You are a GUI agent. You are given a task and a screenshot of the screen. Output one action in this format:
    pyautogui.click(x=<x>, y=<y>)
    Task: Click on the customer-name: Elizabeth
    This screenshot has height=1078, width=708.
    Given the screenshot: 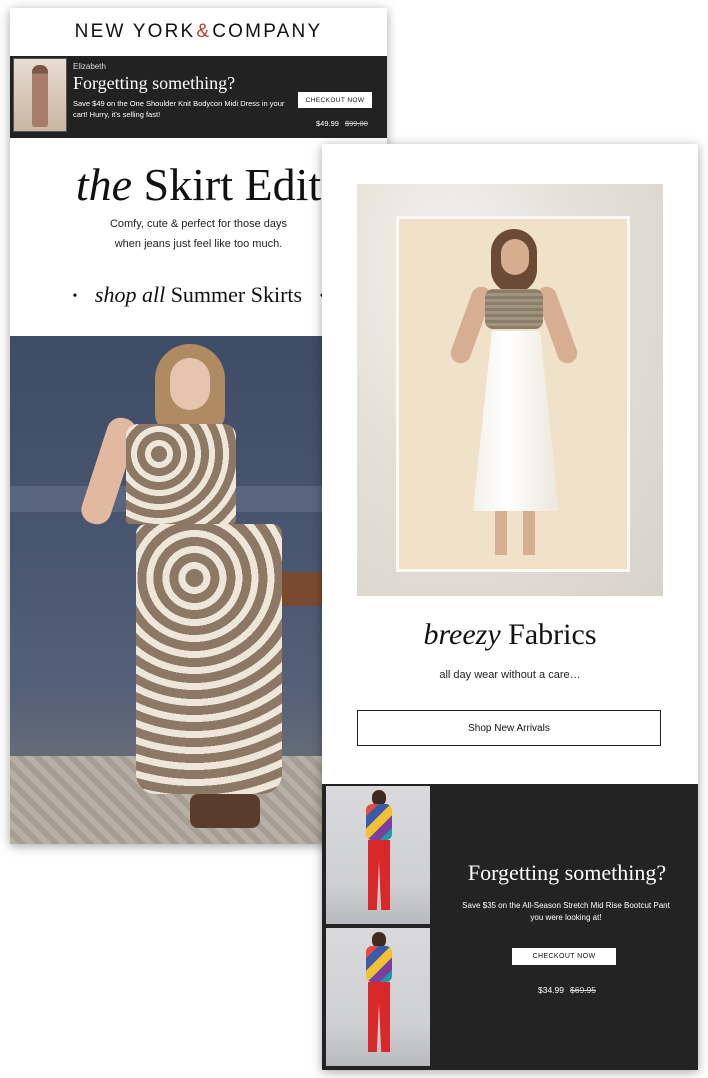 What is the action you would take?
    pyautogui.click(x=89, y=66)
    